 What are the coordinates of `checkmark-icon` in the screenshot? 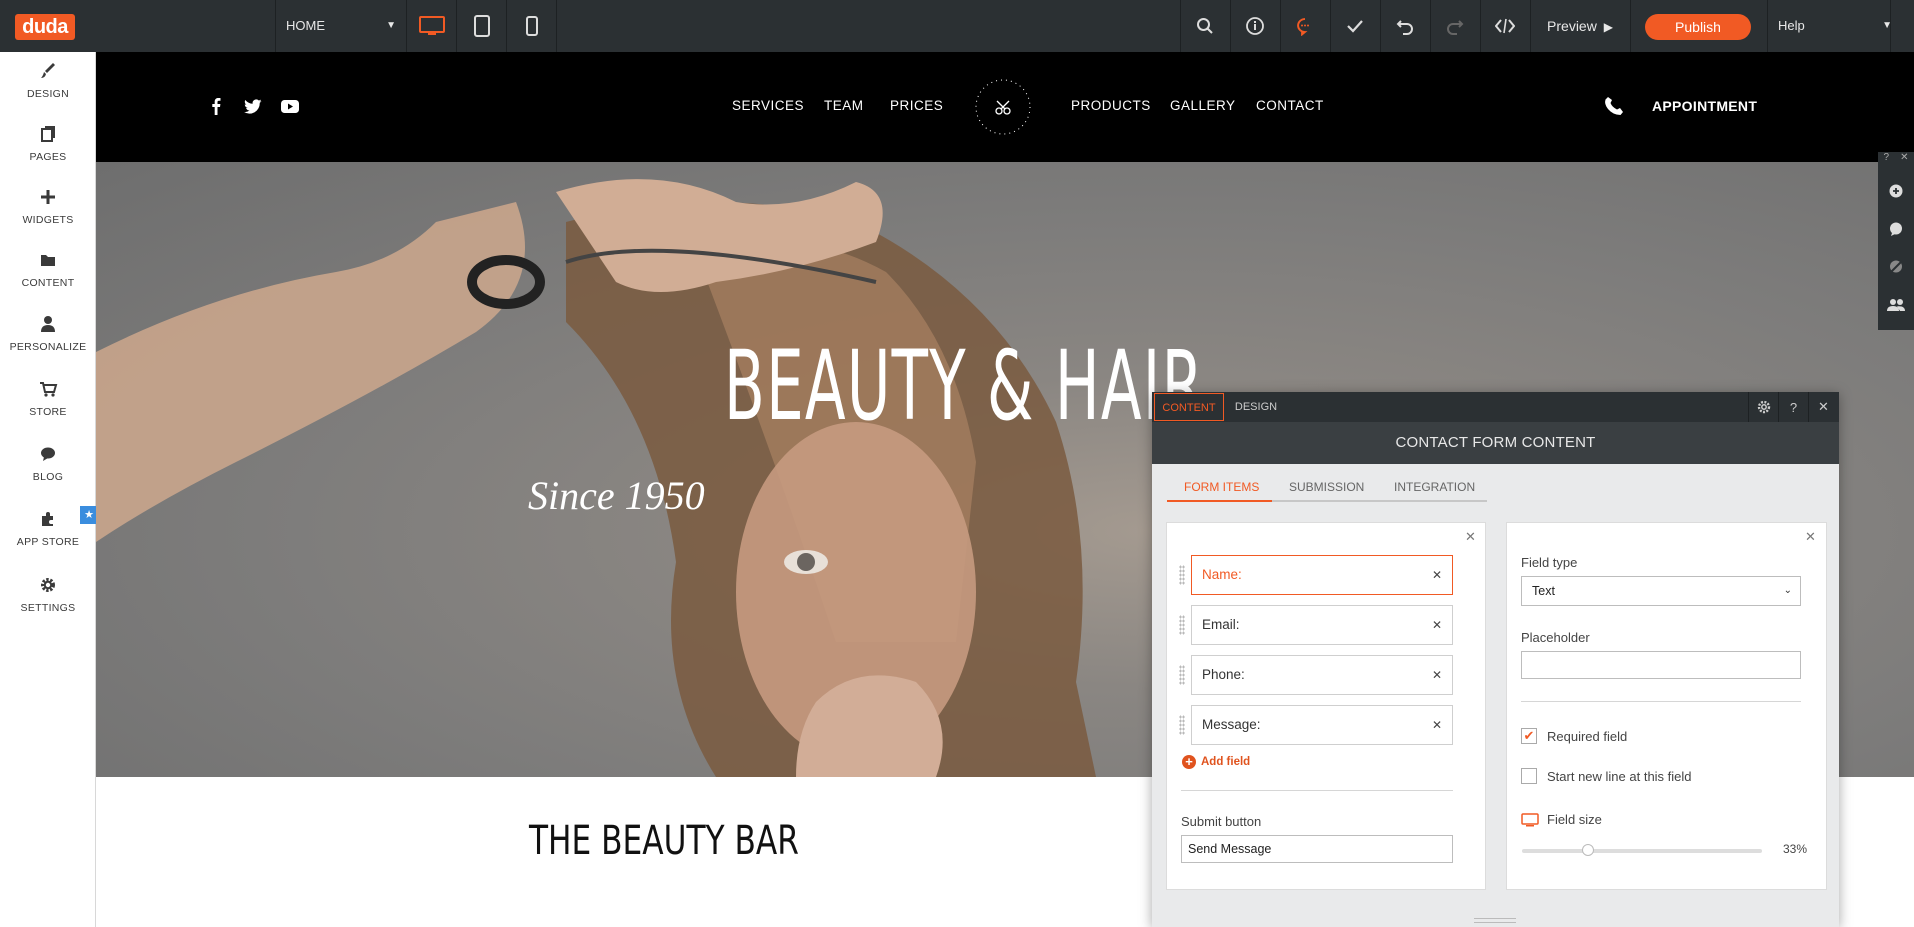 It's located at (1355, 26).